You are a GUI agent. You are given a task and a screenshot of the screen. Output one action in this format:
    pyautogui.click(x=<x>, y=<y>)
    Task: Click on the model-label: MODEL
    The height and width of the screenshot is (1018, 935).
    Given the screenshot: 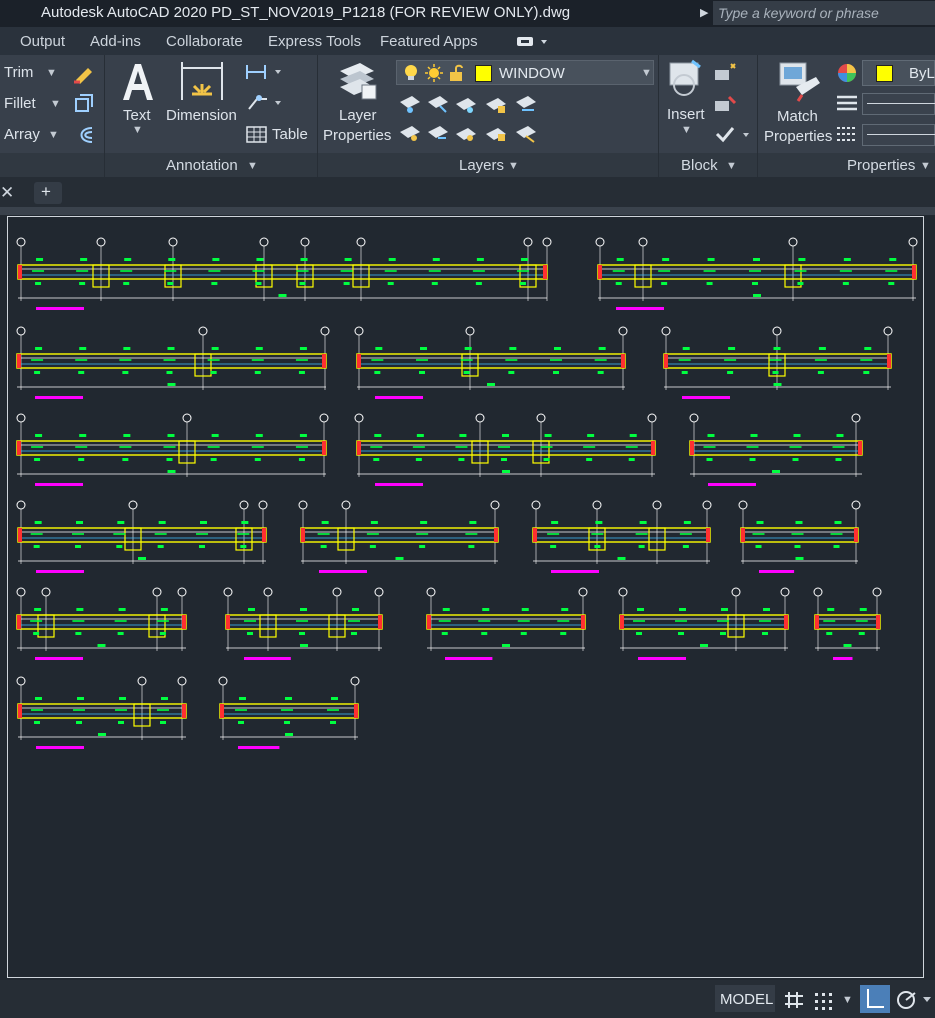 What is the action you would take?
    pyautogui.click(x=747, y=999)
    